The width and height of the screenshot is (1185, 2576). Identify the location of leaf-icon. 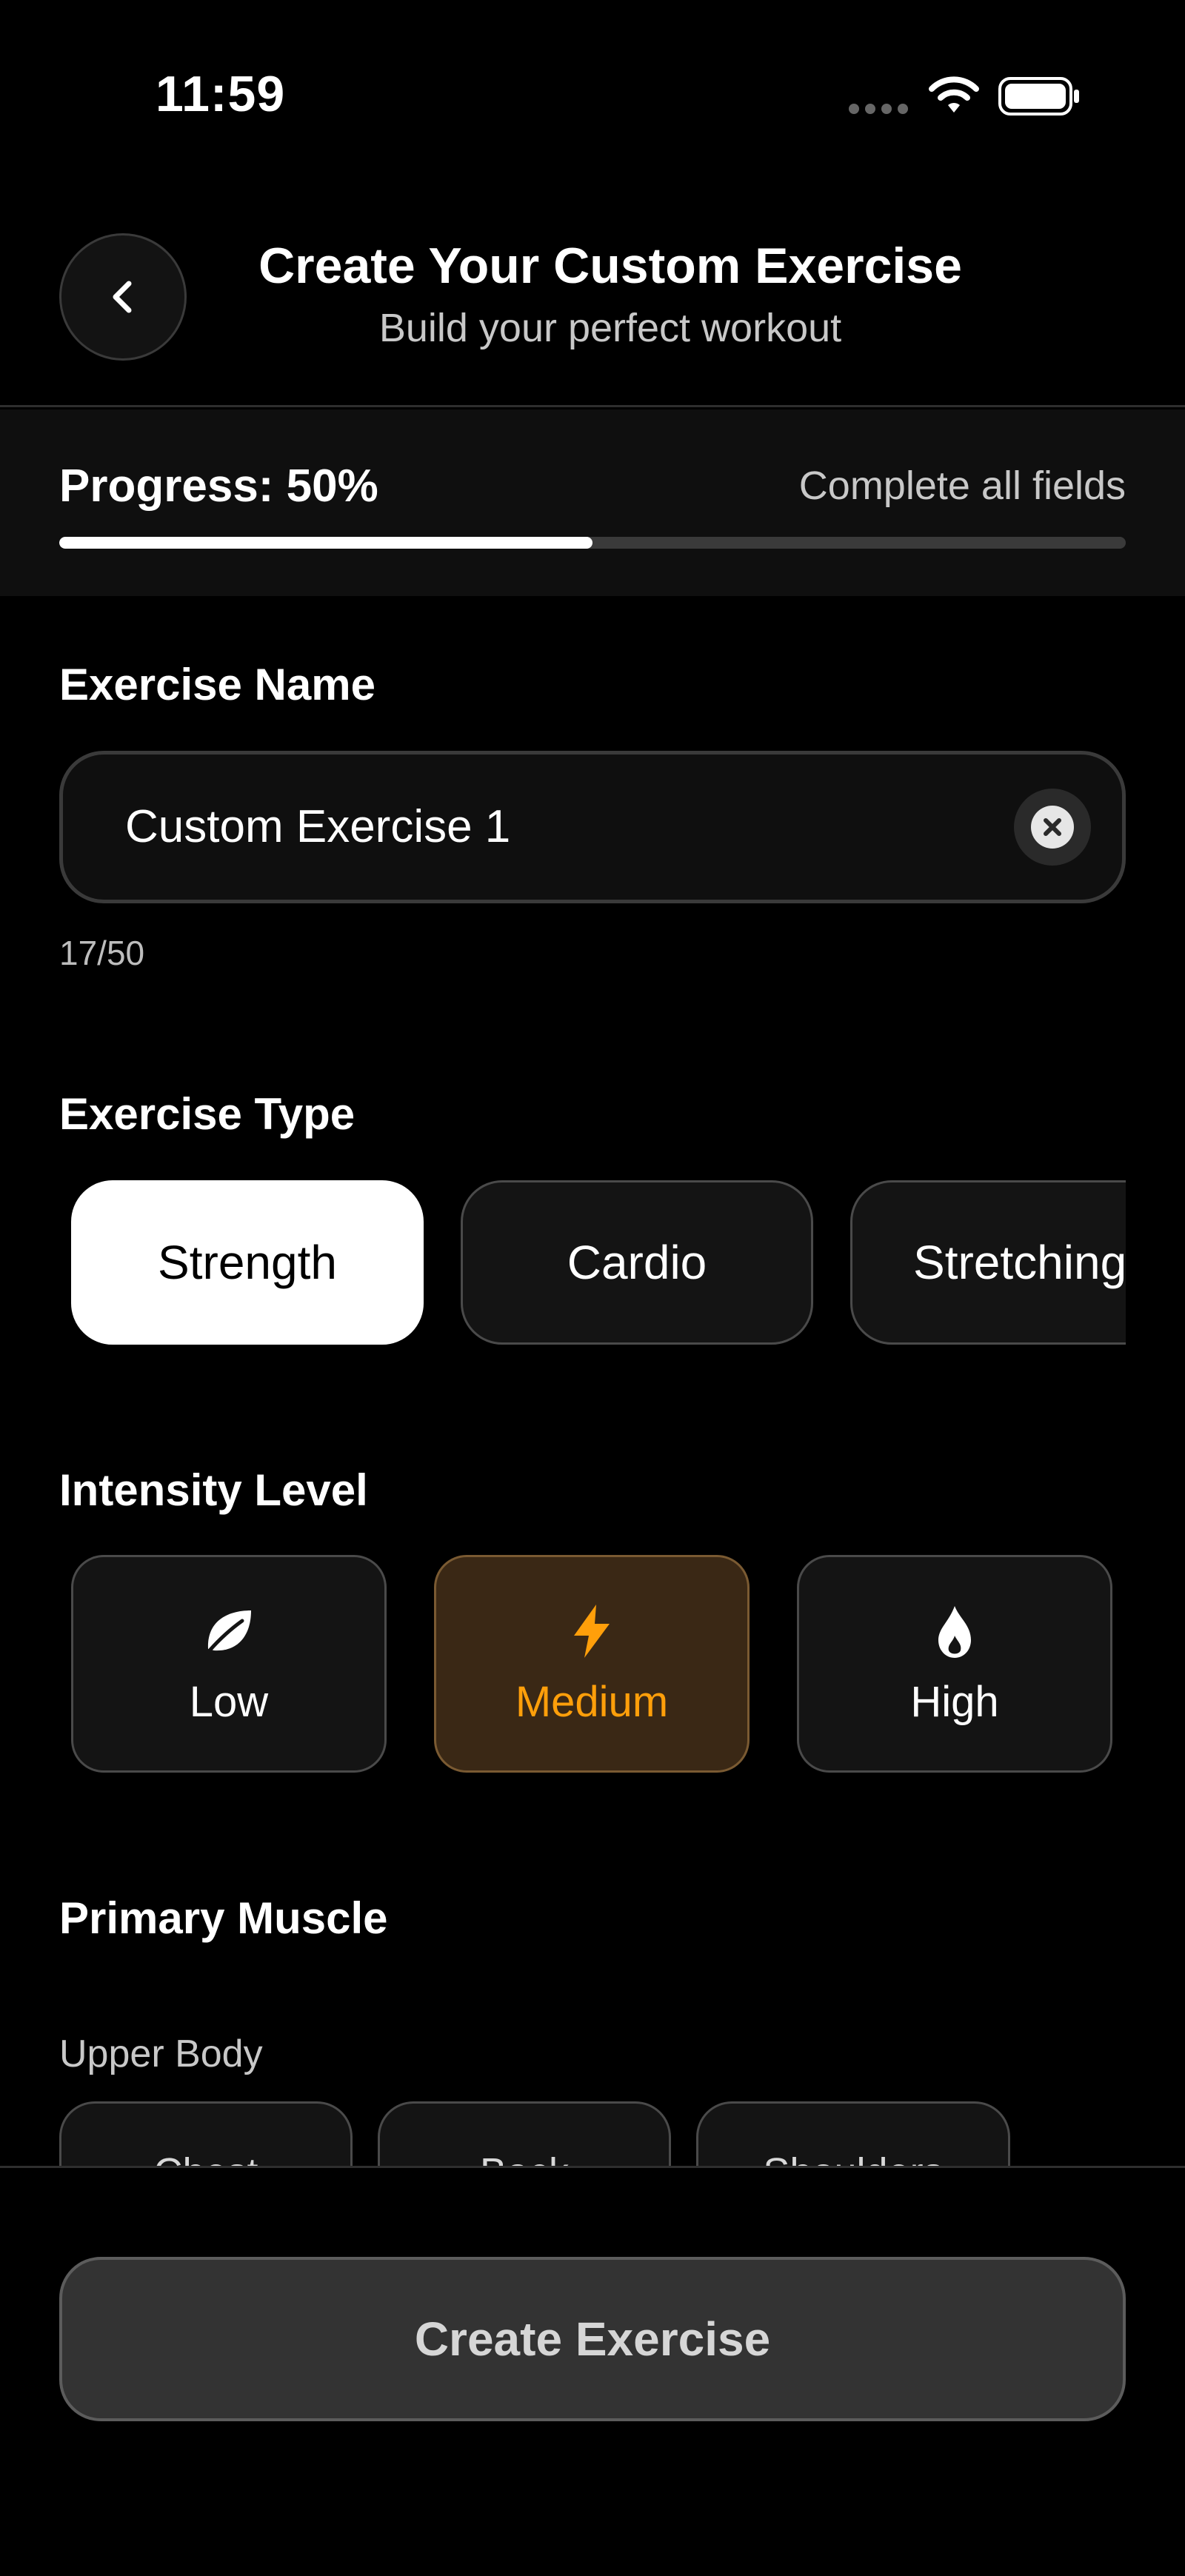
(229, 1631).